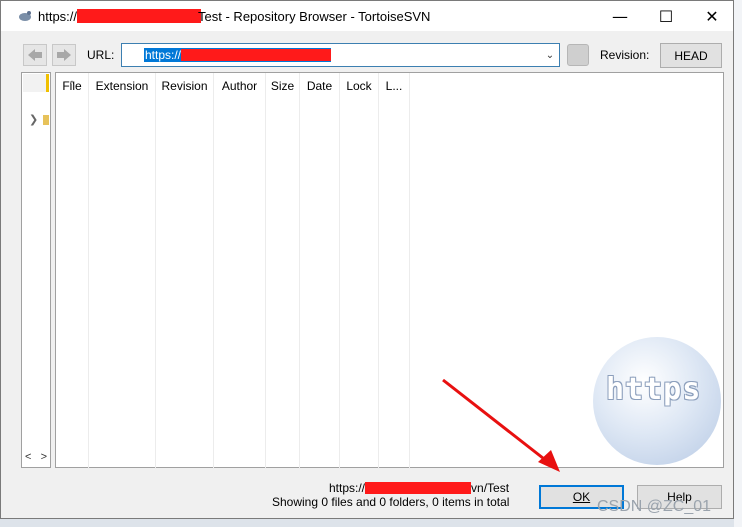 This screenshot has height=527, width=742. What do you see at coordinates (28, 458) in the screenshot?
I see `scroll-left-icon: <` at bounding box center [28, 458].